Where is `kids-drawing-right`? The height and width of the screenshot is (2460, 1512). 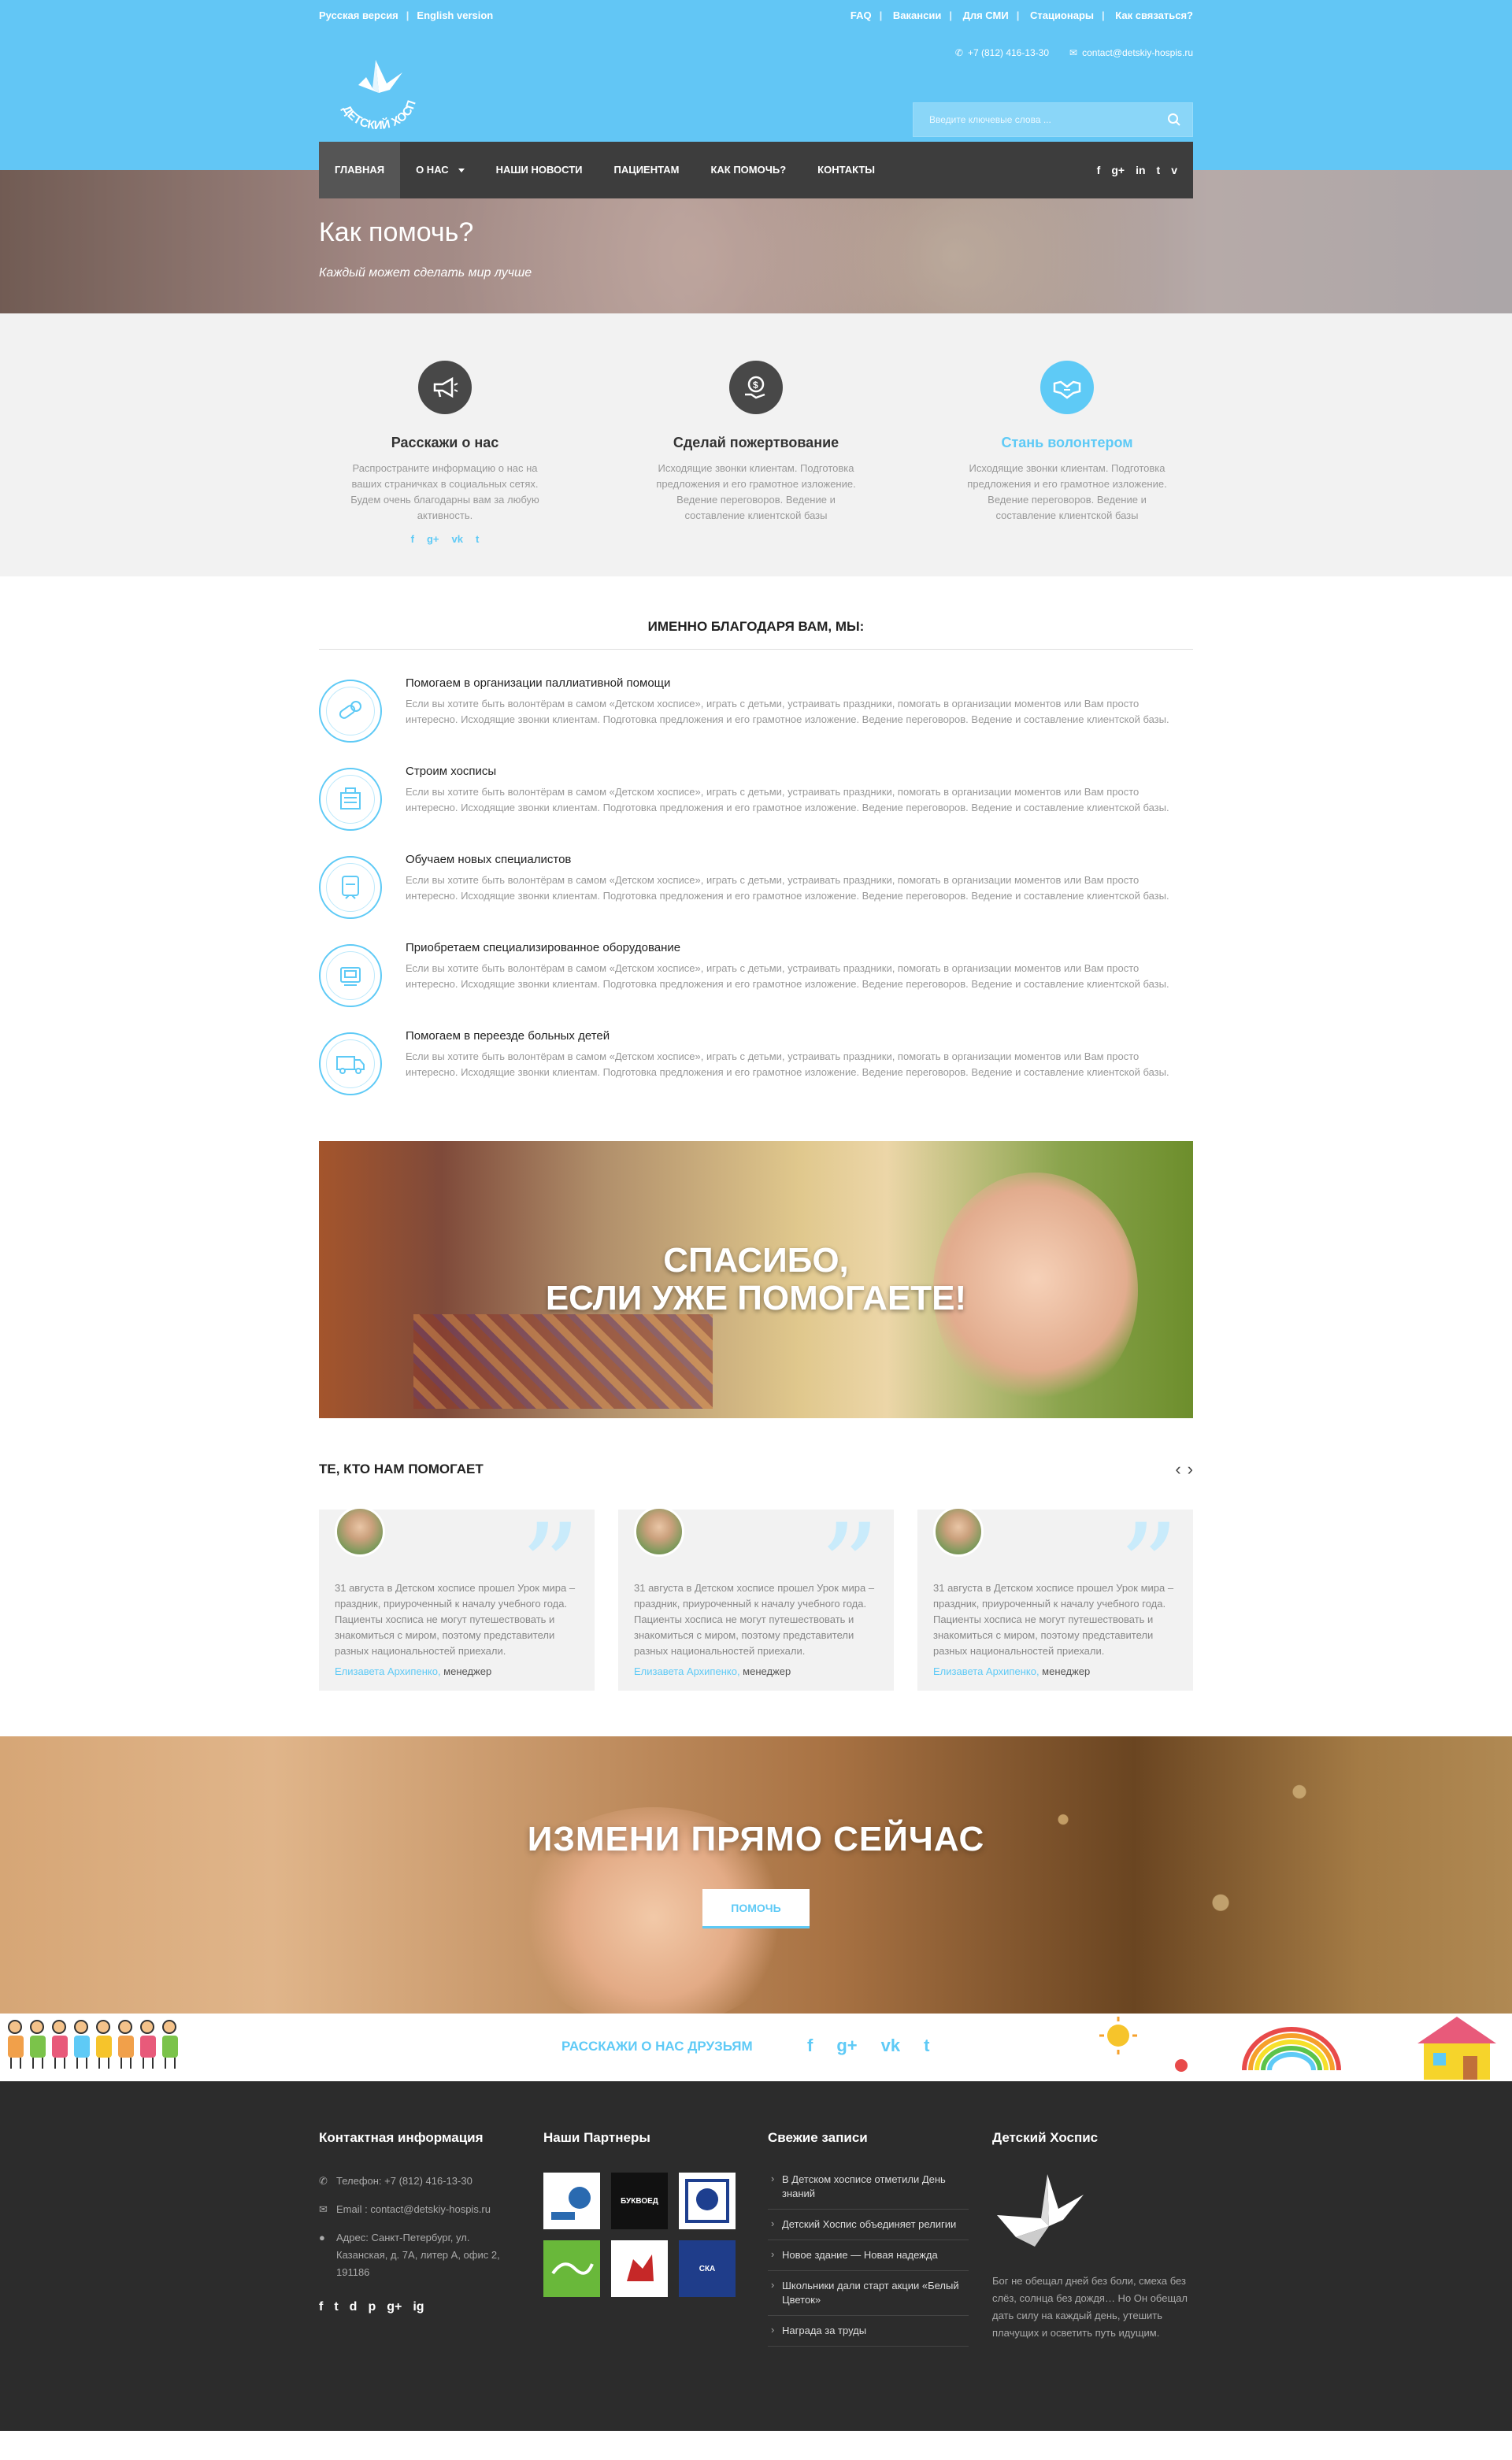 kids-drawing-right is located at coordinates (1297, 2048).